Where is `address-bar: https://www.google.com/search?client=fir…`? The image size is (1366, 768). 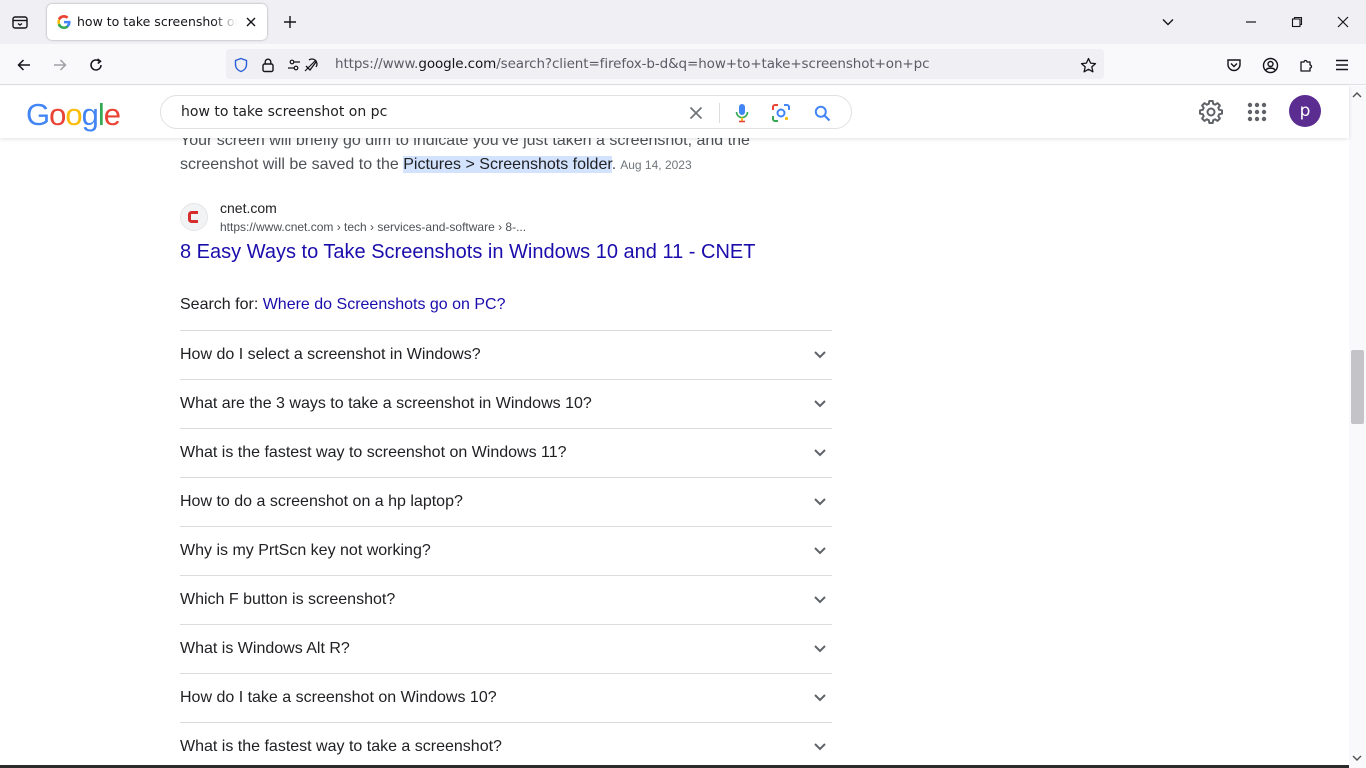
address-bar: https://www.google.com/search?client=fir… is located at coordinates (665, 64).